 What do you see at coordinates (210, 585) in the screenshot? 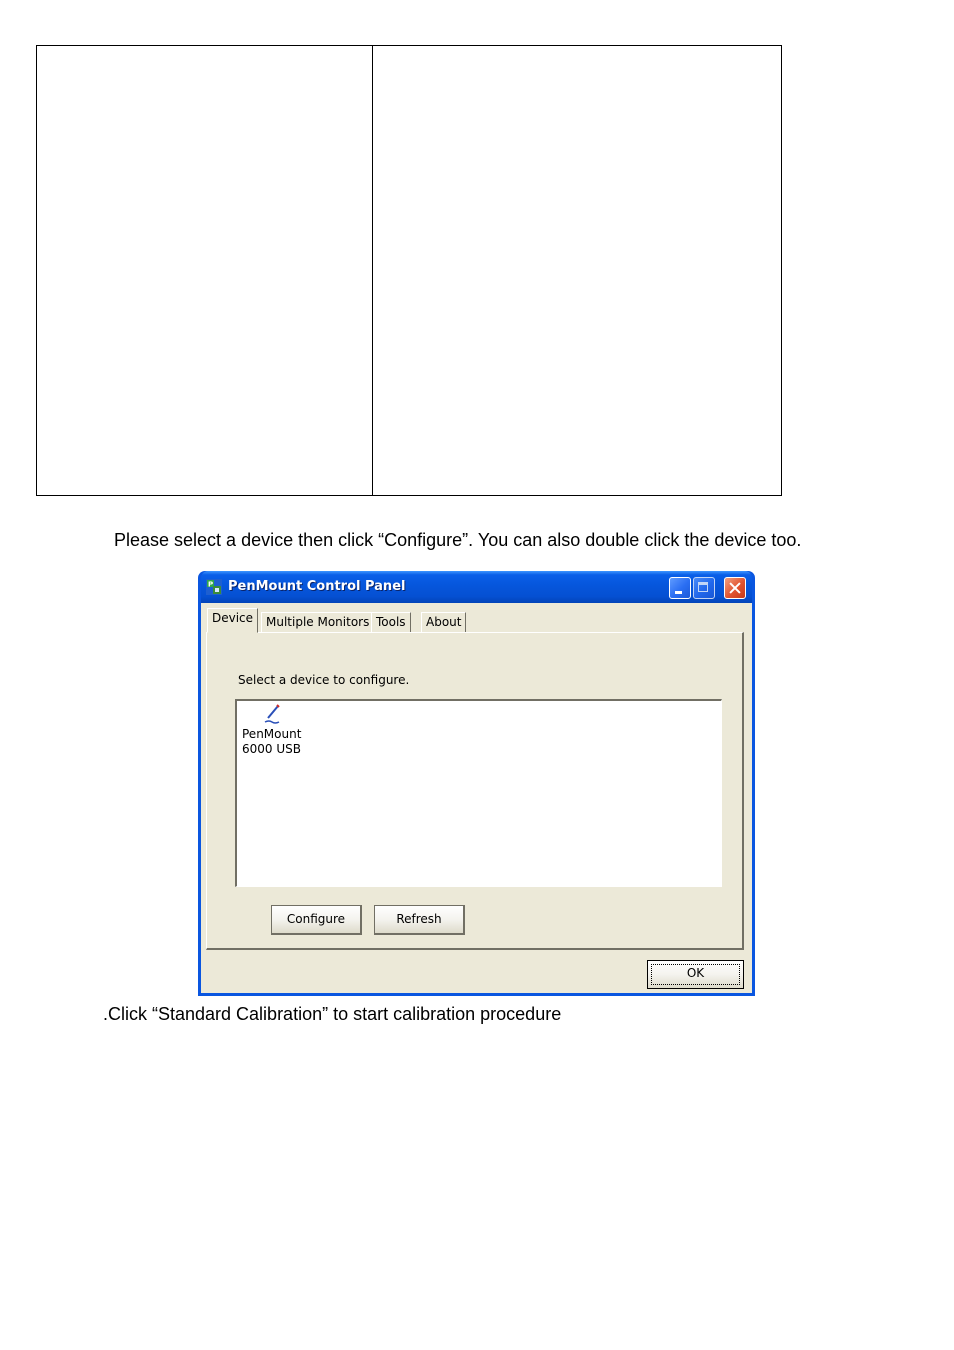
I see `svg-text: P` at bounding box center [210, 585].